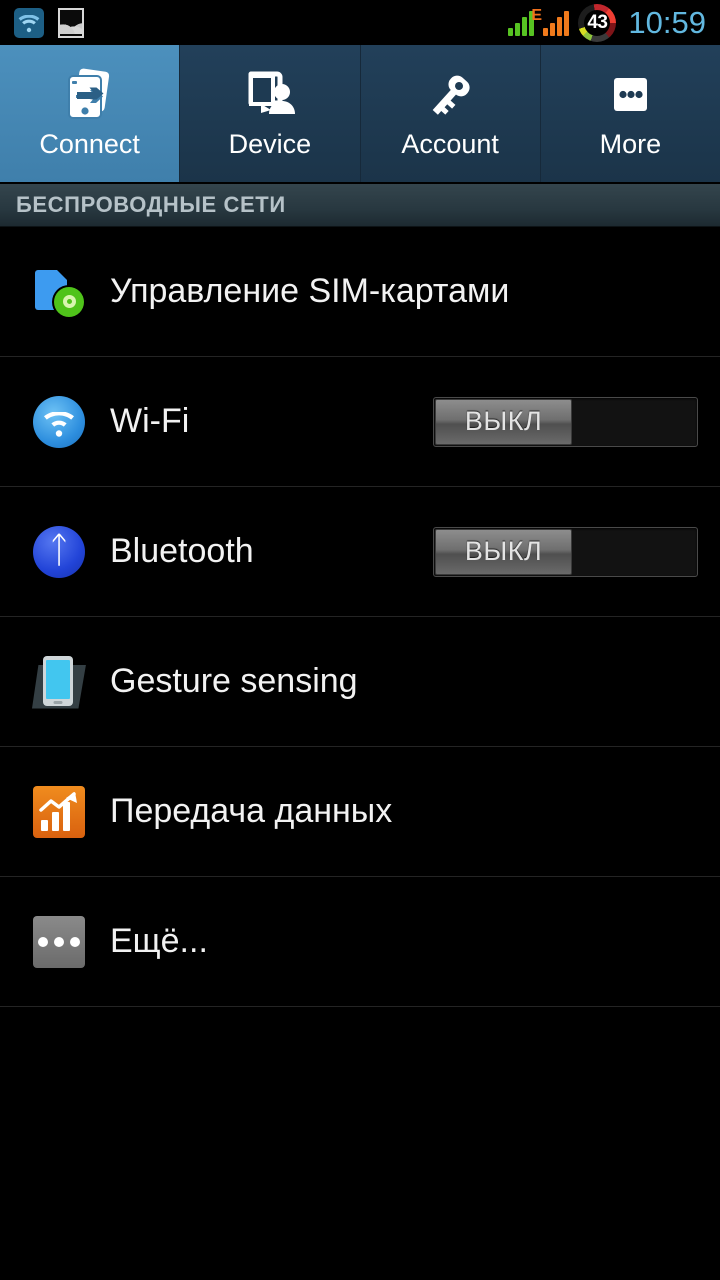  I want to click on key-icon, so click(450, 96).